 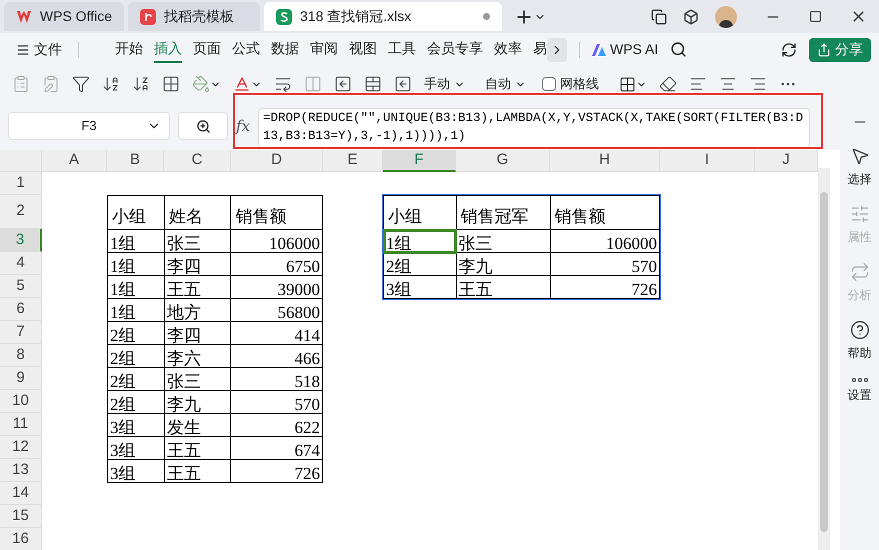 What do you see at coordinates (508, 49) in the screenshot?
I see `ribbon-tab: 效率` at bounding box center [508, 49].